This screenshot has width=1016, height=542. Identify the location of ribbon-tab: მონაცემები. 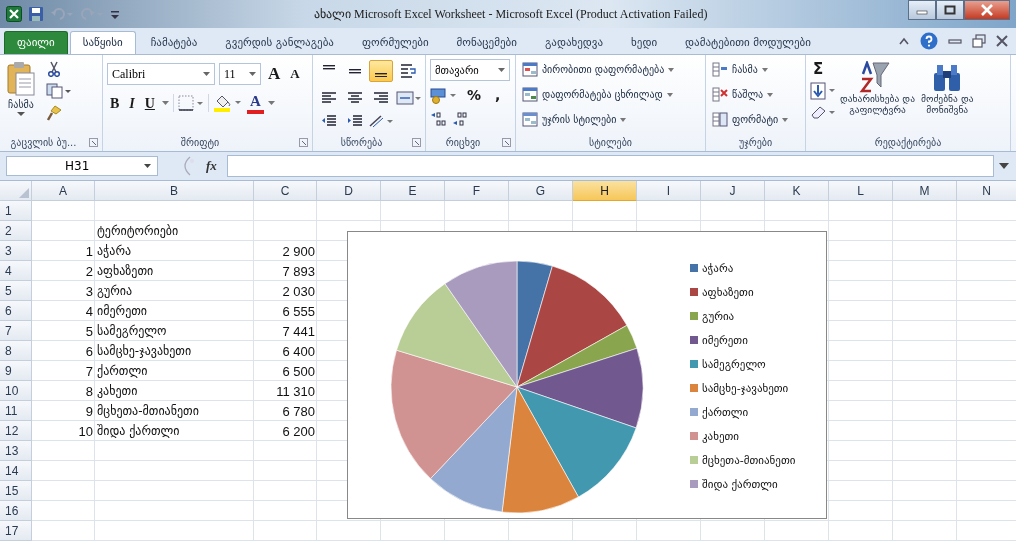
(486, 42).